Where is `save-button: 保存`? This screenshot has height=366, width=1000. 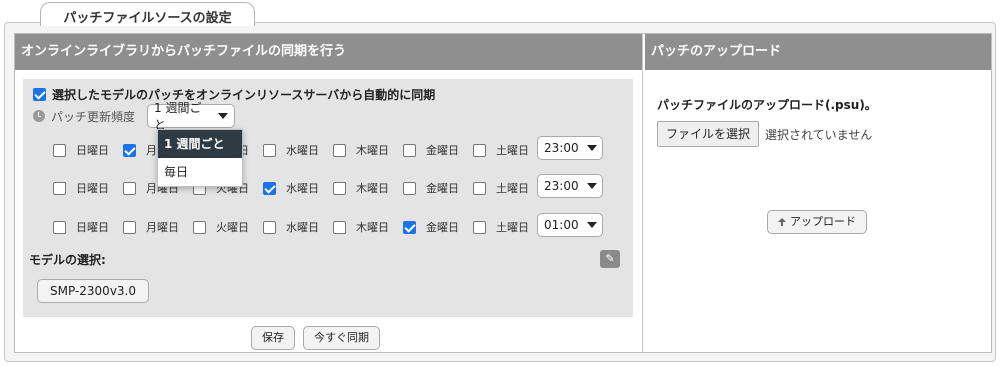
save-button: 保存 is located at coordinates (273, 338).